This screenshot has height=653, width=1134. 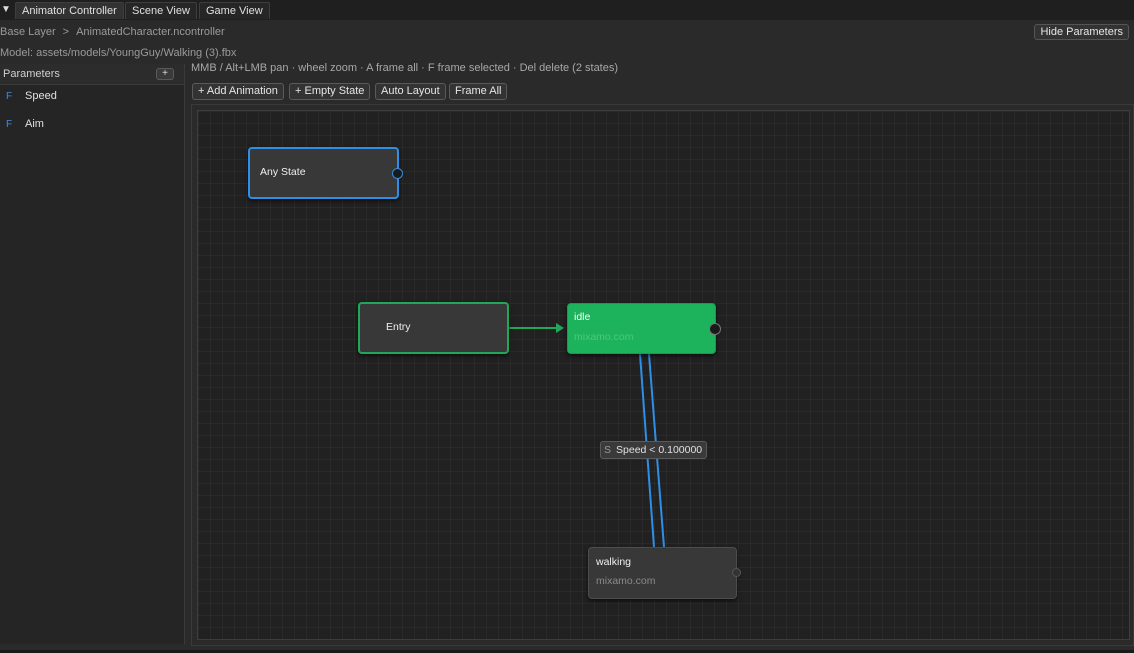 What do you see at coordinates (165, 74) in the screenshot?
I see `add-parameter-button: +` at bounding box center [165, 74].